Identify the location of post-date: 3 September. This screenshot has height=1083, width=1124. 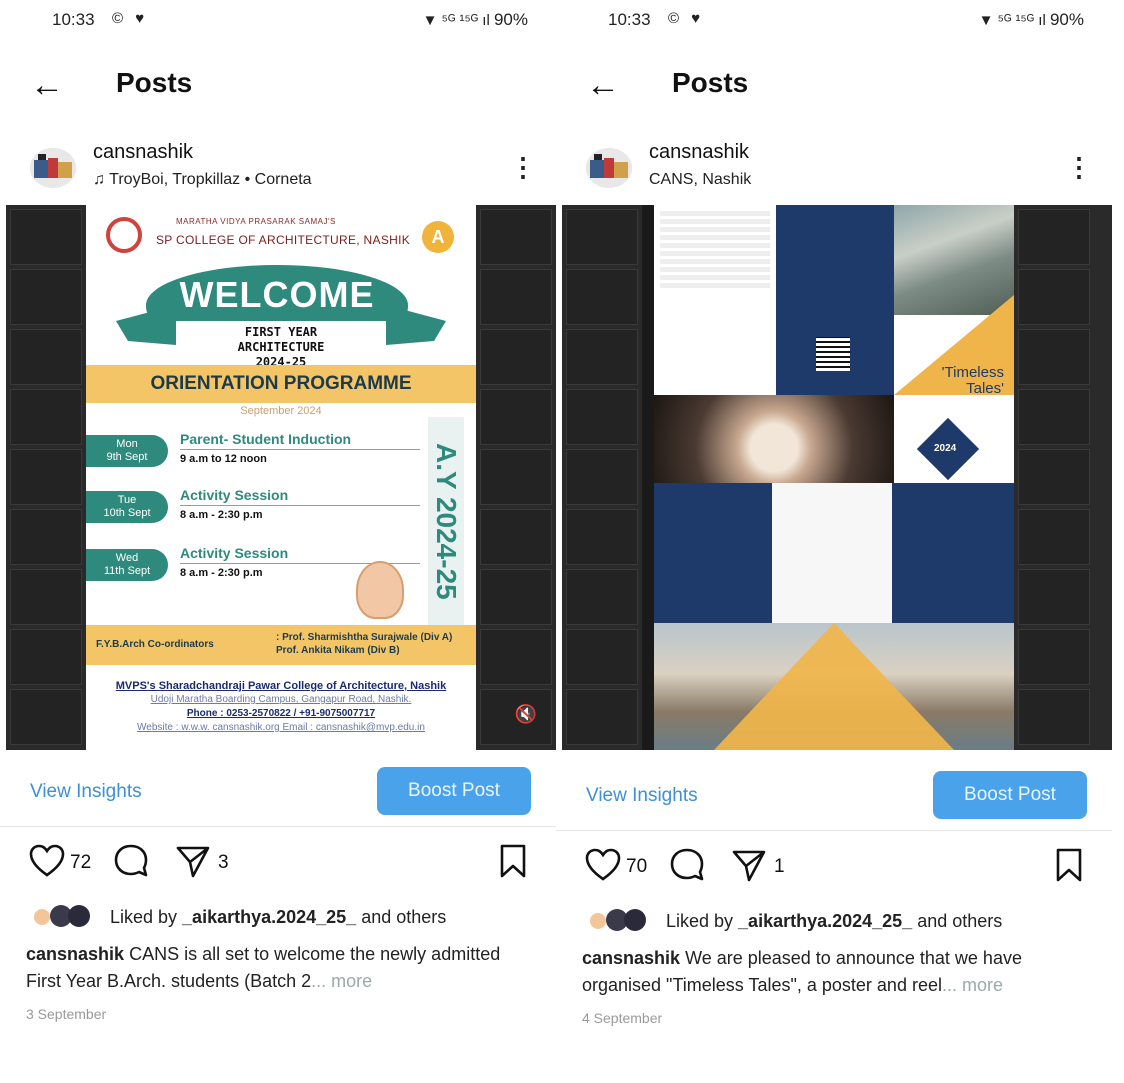
(66, 1014).